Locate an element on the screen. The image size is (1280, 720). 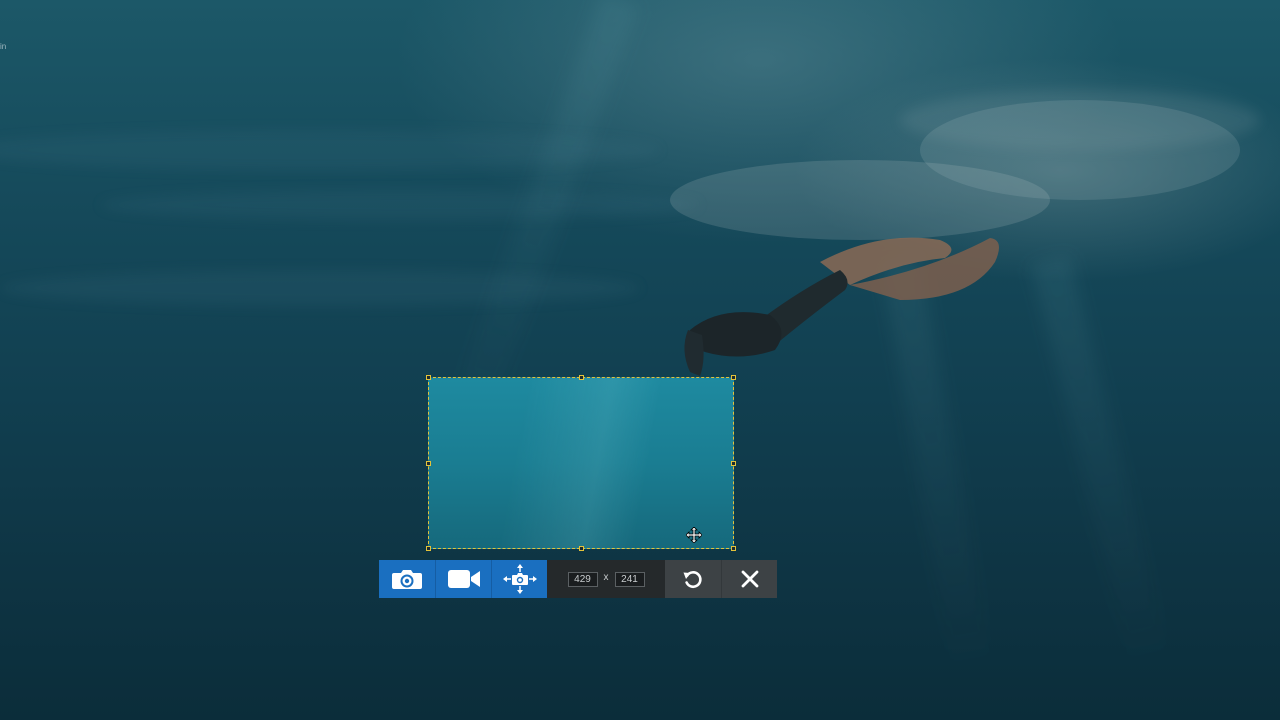
resize-handle-top is located at coordinates (581, 377).